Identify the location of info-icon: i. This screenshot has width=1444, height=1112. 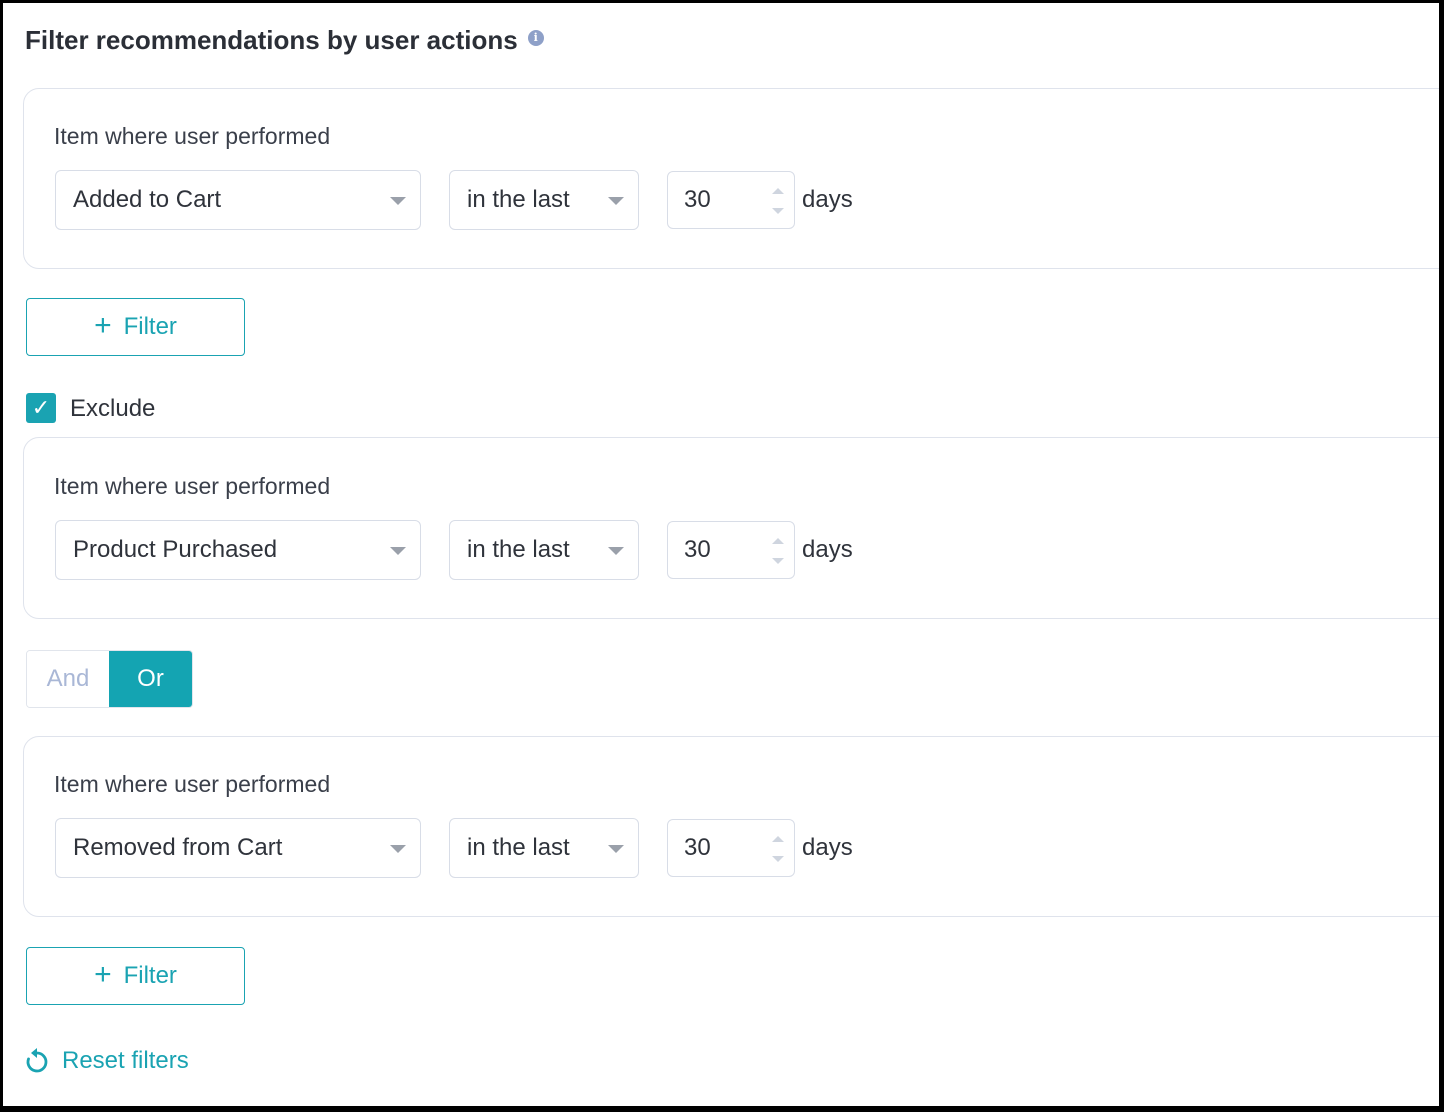
(535, 37).